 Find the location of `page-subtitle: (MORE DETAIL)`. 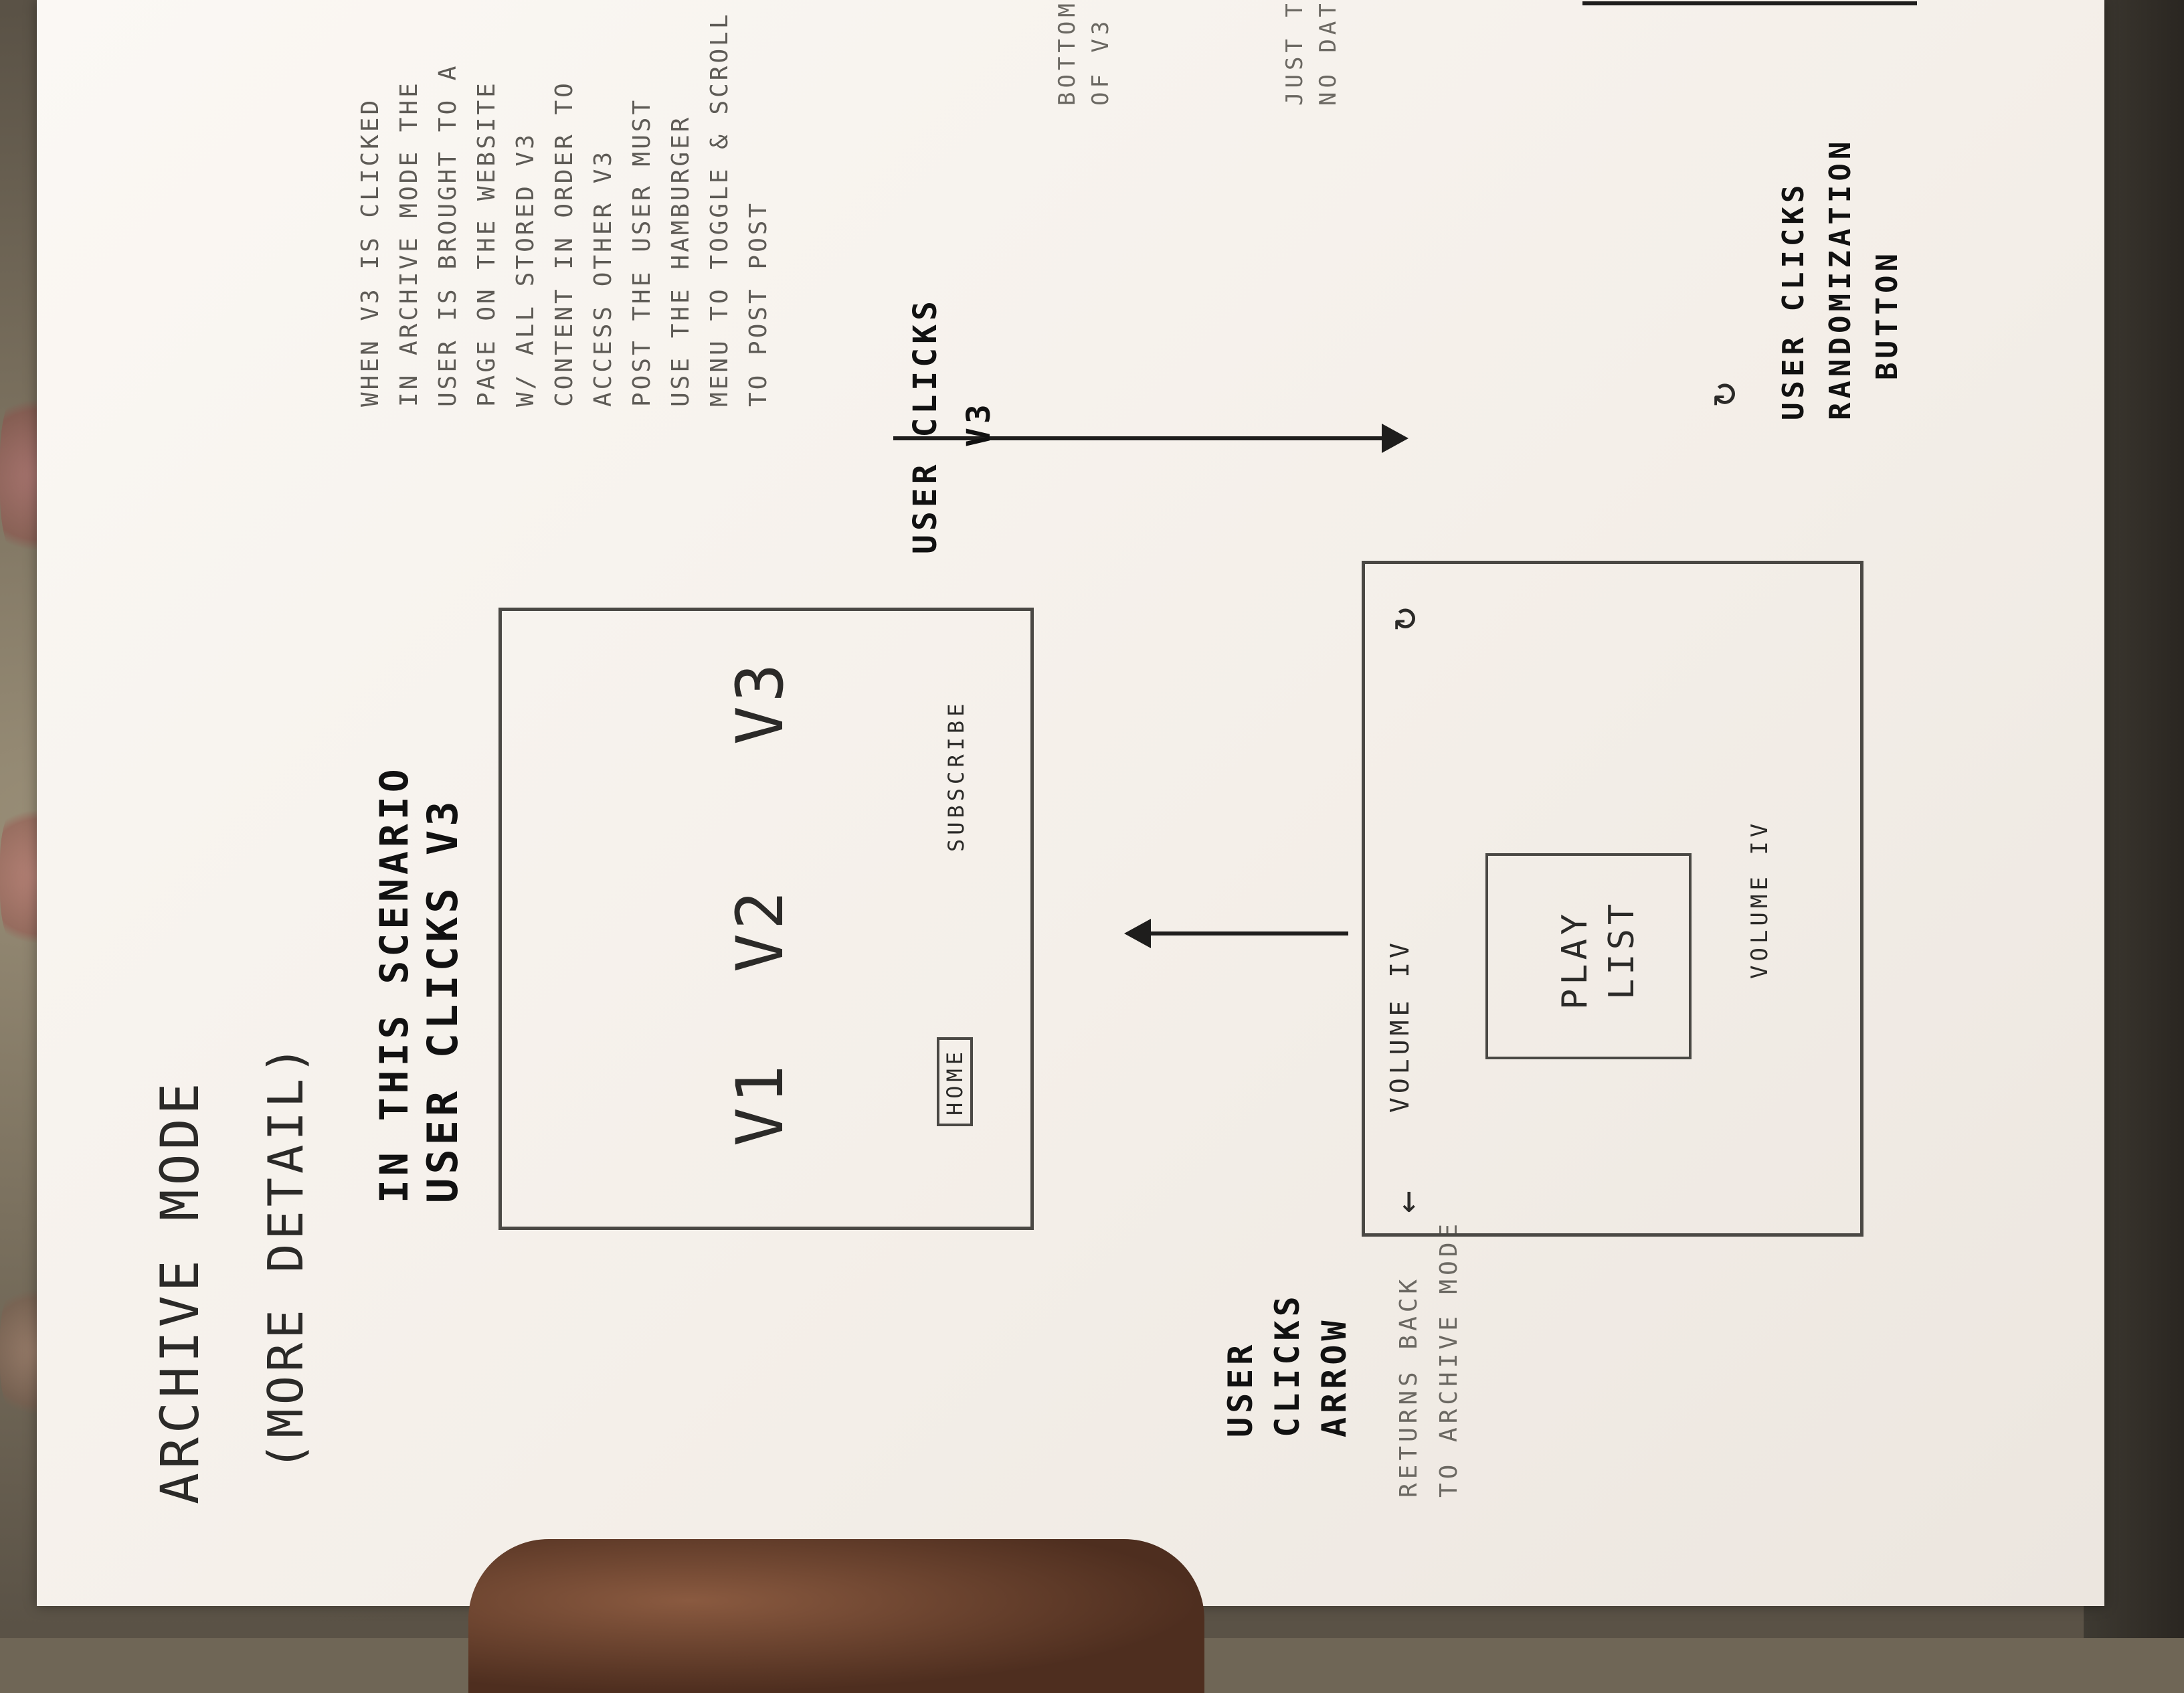

page-subtitle: (MORE DETAIL) is located at coordinates (286, 1256).